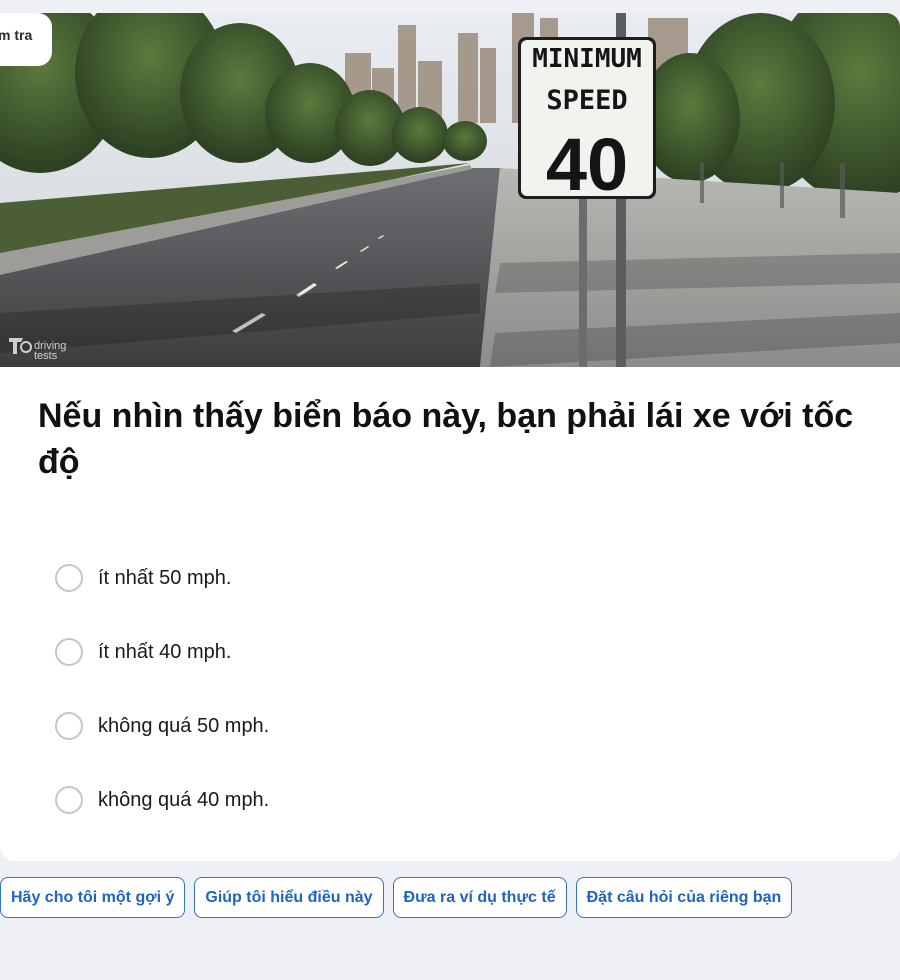  Describe the element at coordinates (405, 652) in the screenshot. I see `answer-option-2: ít nhất 40 mph.` at that location.